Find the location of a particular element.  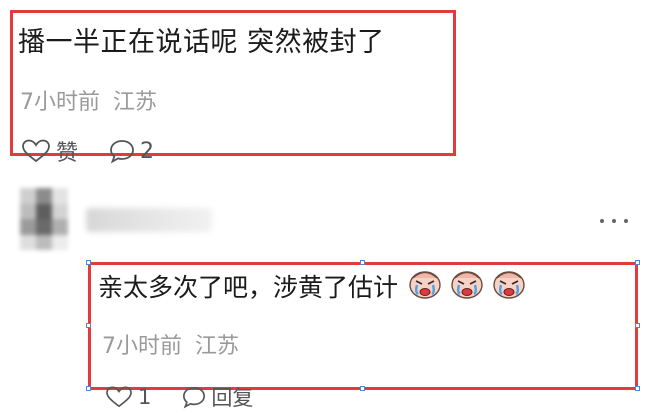

comment-2-like-count: 1 is located at coordinates (145, 397).